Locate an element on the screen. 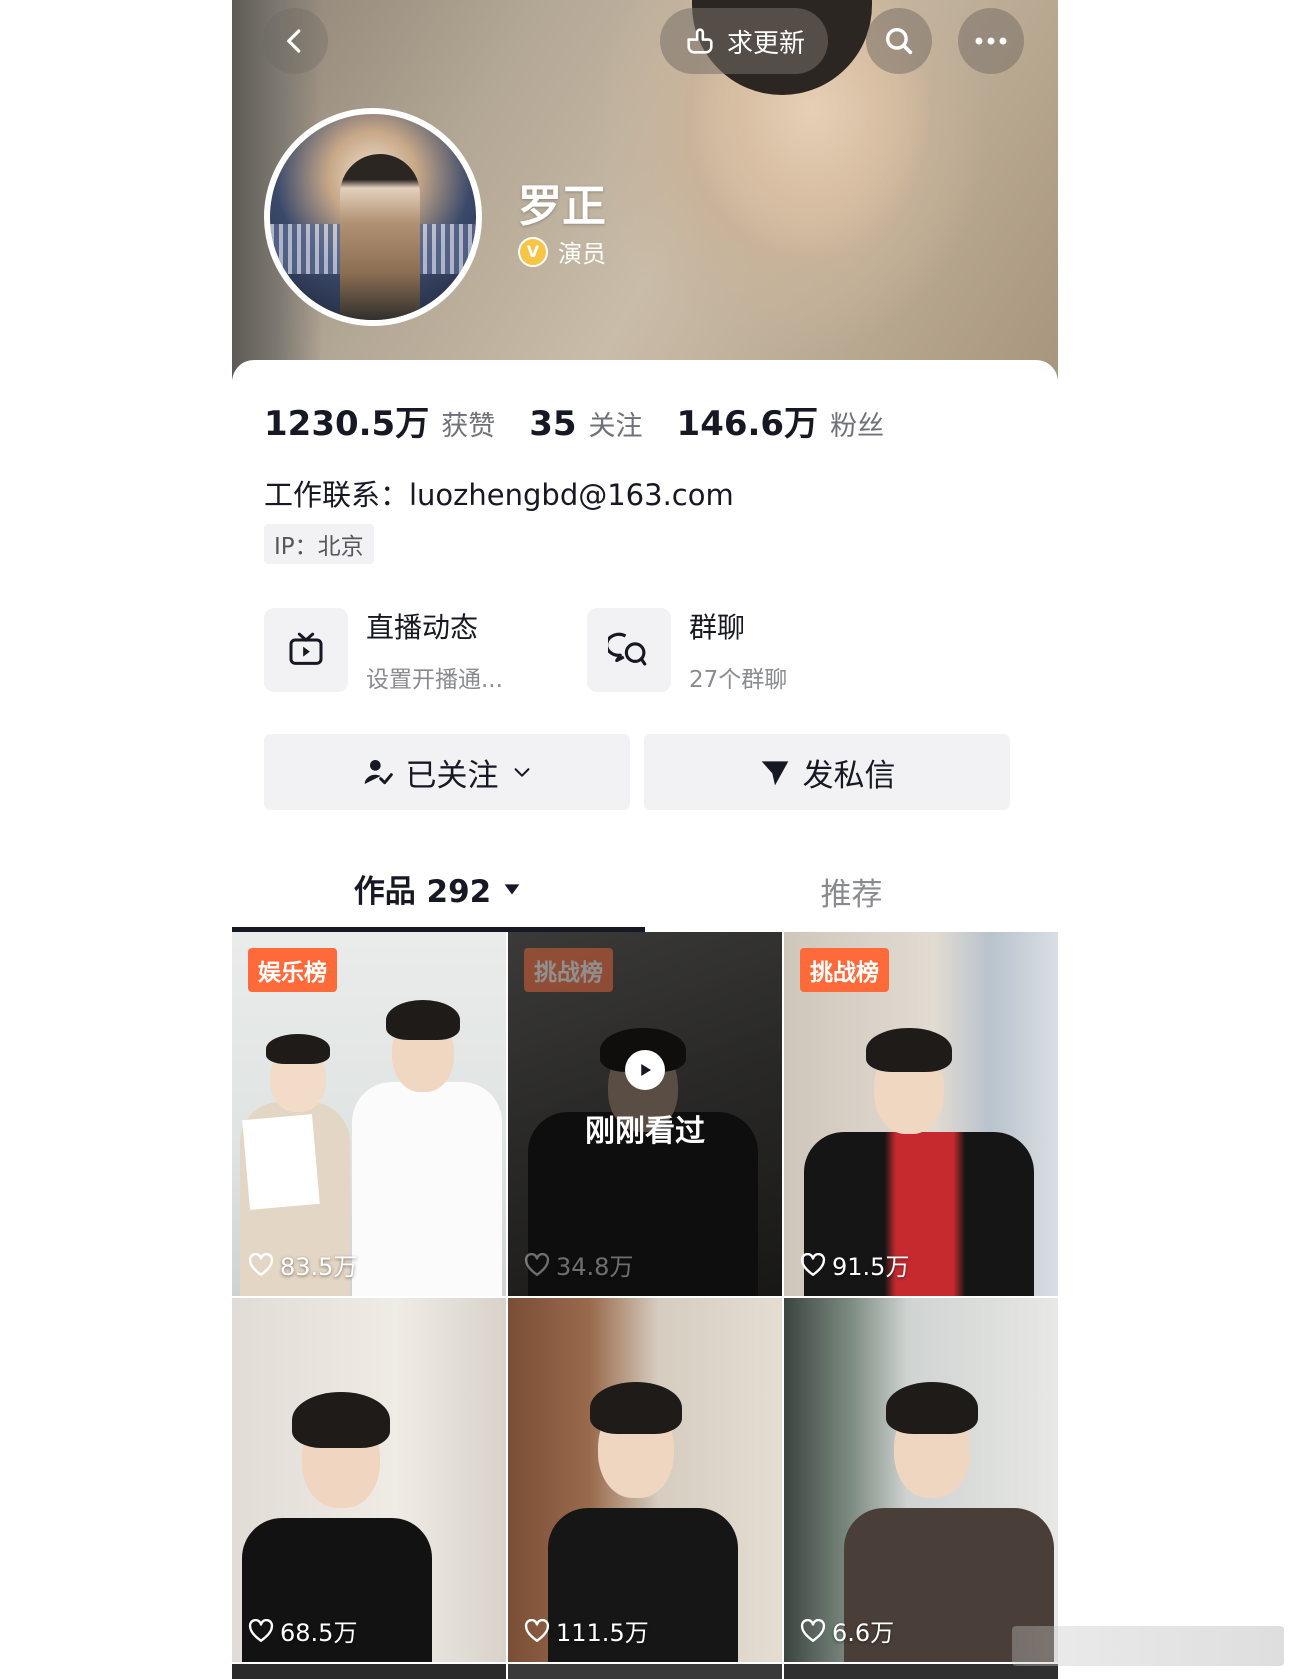 Image resolution: width=1290 pixels, height=1679 pixels. likes-label: 获赞 is located at coordinates (468, 426).